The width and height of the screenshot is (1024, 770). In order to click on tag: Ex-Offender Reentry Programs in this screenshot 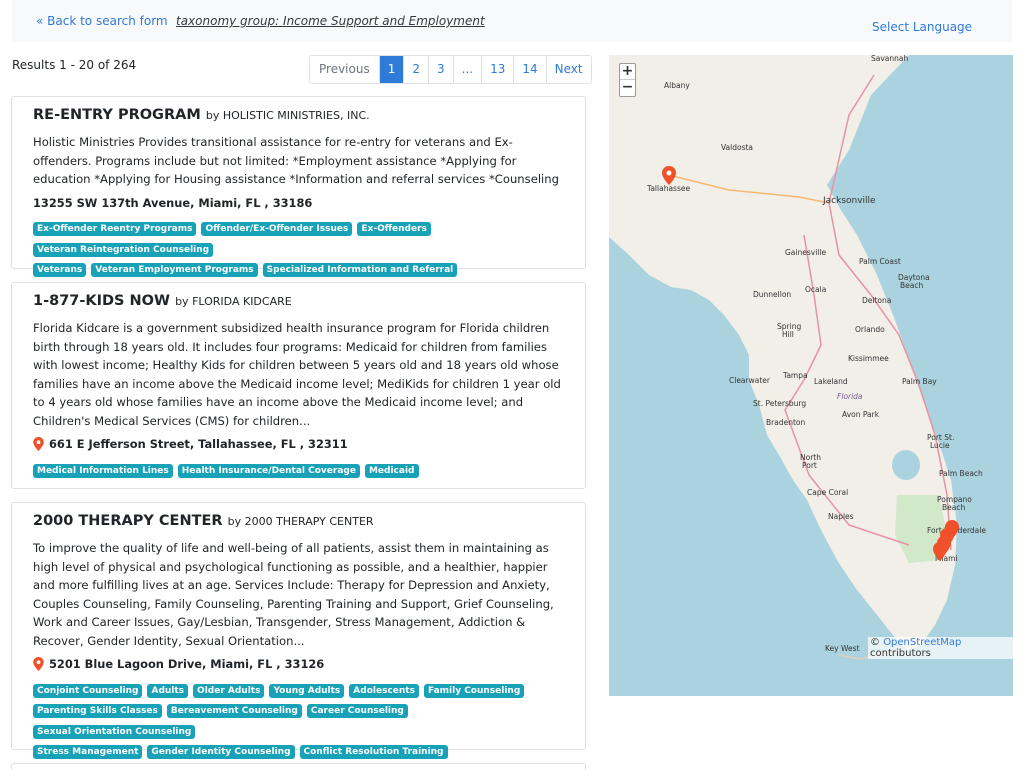, I will do `click(115, 229)`.